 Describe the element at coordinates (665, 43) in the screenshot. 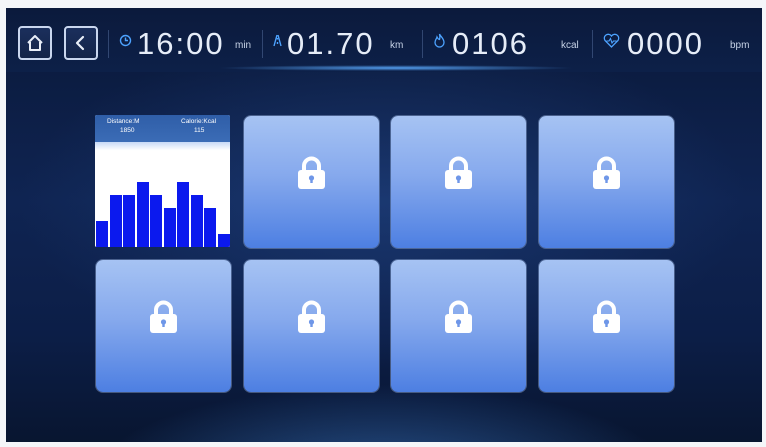

I see `heart-rate-value: 0000` at that location.